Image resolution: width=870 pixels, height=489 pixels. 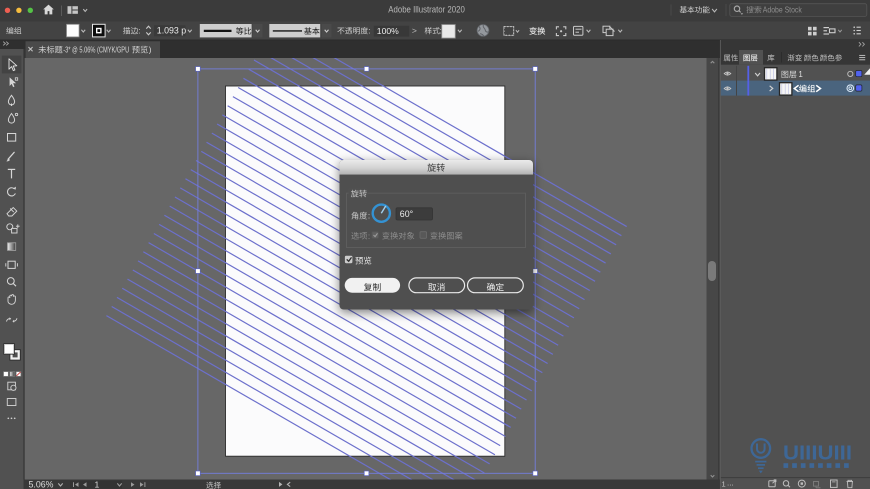 What do you see at coordinates (406, 214) in the screenshot?
I see `svg-text: 60°` at bounding box center [406, 214].